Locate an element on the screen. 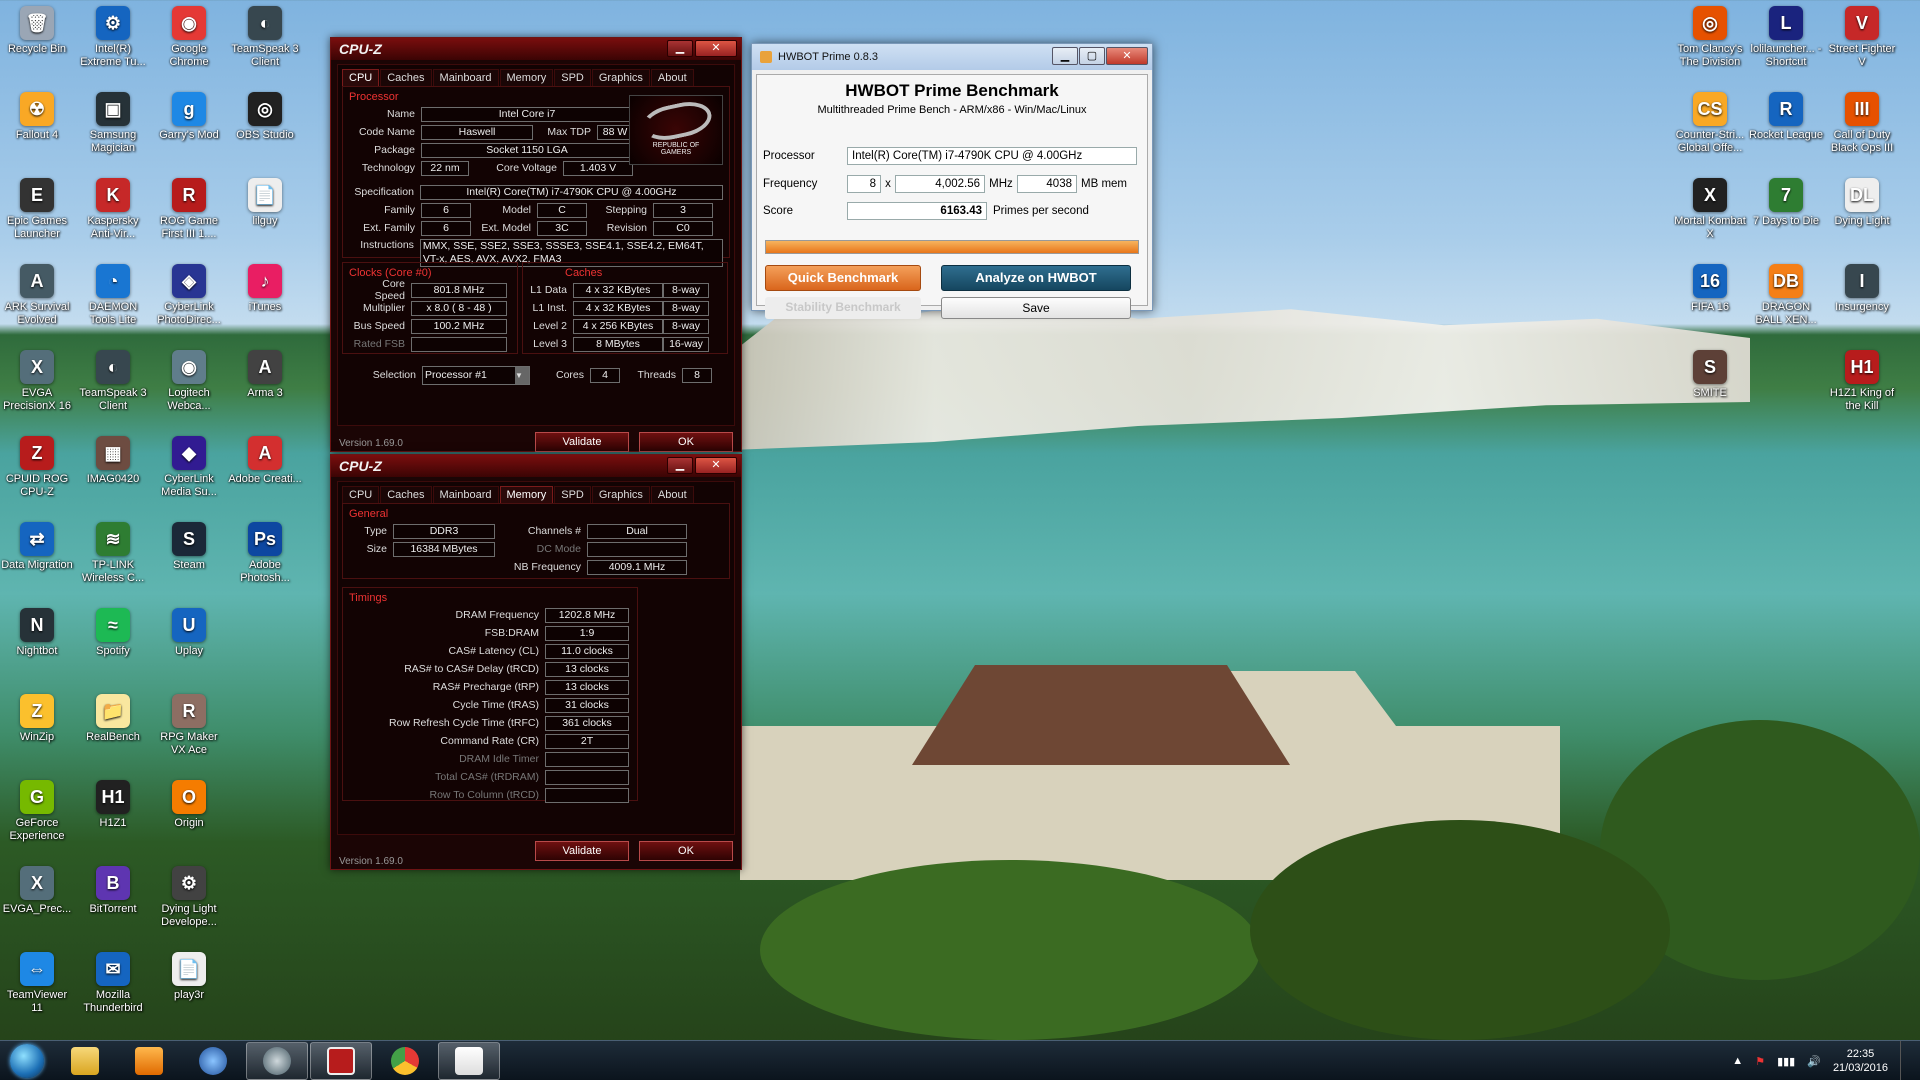 Image resolution: width=1920 pixels, height=1080 pixels. desktop-icon: 16 FIFA 16 is located at coordinates (1710, 301).